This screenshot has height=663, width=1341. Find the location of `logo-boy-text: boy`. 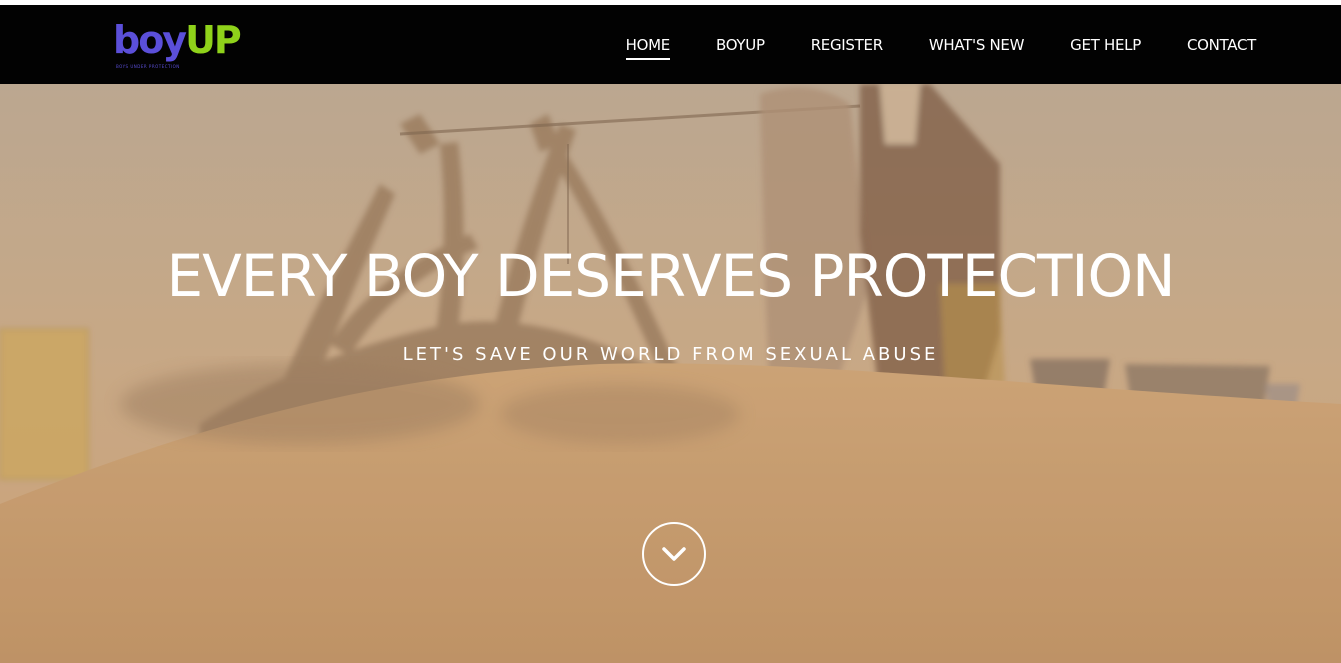

logo-boy-text: boy is located at coordinates (150, 40).